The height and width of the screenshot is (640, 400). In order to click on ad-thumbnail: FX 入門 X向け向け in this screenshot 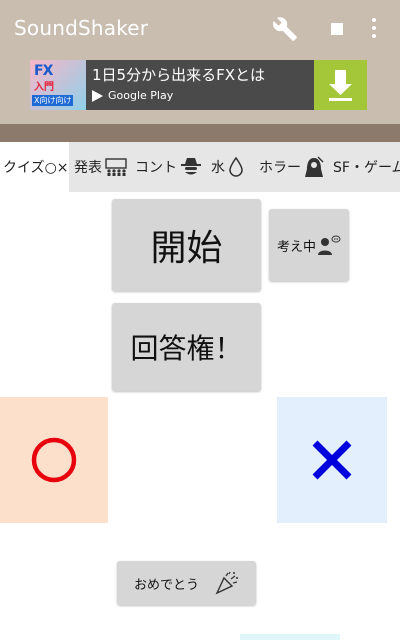, I will do `click(58, 85)`.